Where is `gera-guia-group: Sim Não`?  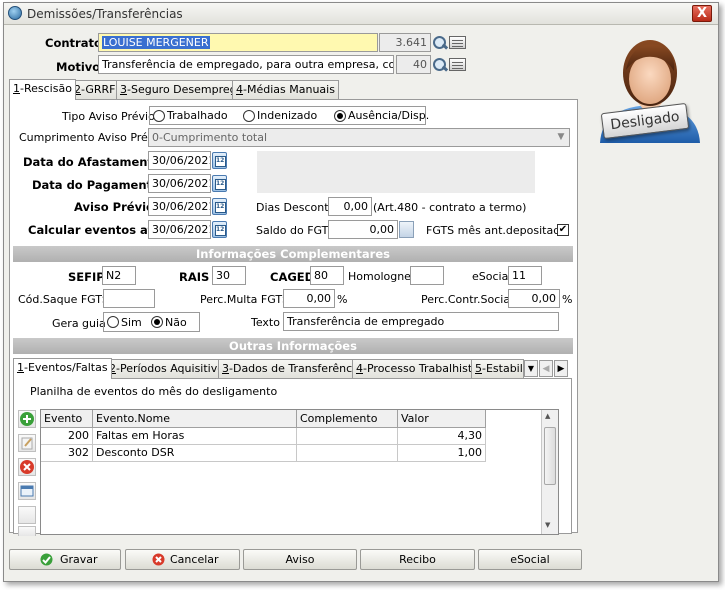 gera-guia-group: Sim Não is located at coordinates (151, 322).